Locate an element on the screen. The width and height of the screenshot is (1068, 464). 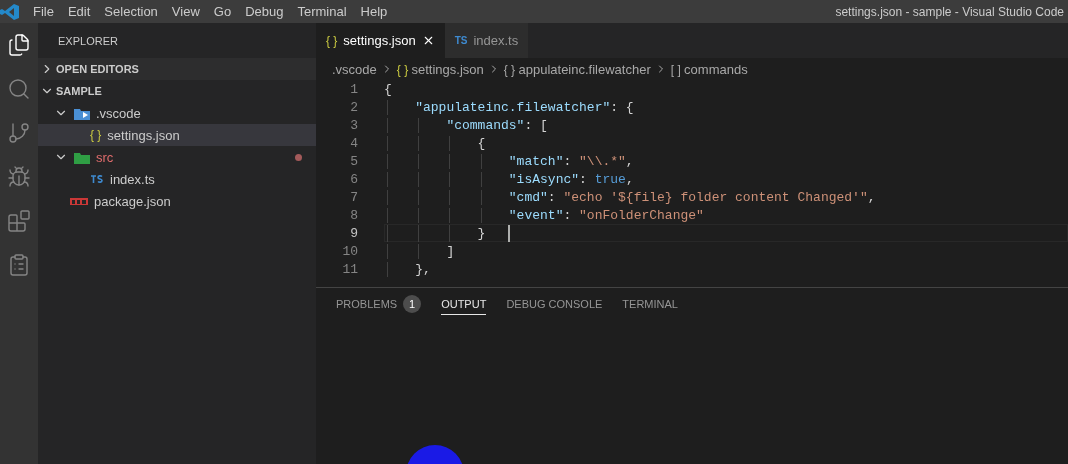
explorer-entry: index.ts is located at coordinates (177, 179).